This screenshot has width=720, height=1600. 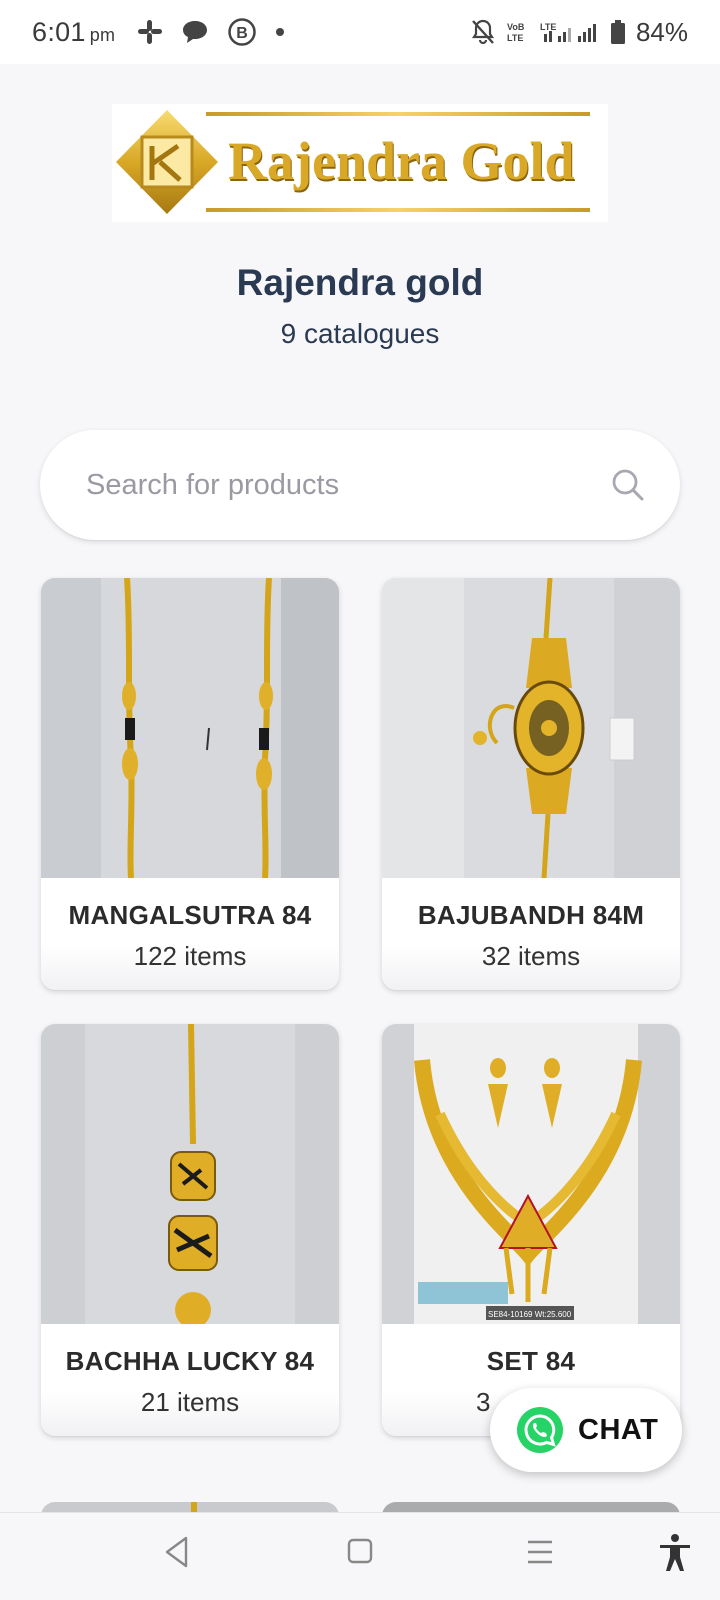 What do you see at coordinates (190, 934) in the screenshot?
I see `catalogue-caption: MANGALSUTRA 84 122 items` at bounding box center [190, 934].